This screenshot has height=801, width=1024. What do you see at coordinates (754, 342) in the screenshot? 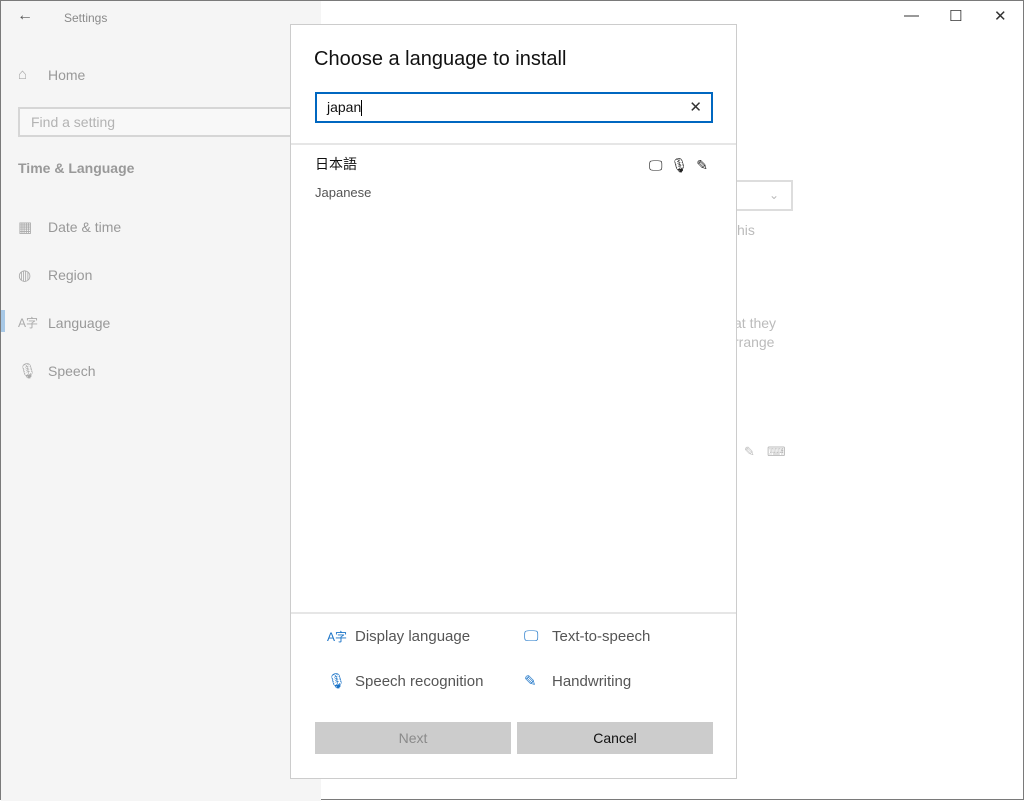
I see `background-text: rrange` at bounding box center [754, 342].